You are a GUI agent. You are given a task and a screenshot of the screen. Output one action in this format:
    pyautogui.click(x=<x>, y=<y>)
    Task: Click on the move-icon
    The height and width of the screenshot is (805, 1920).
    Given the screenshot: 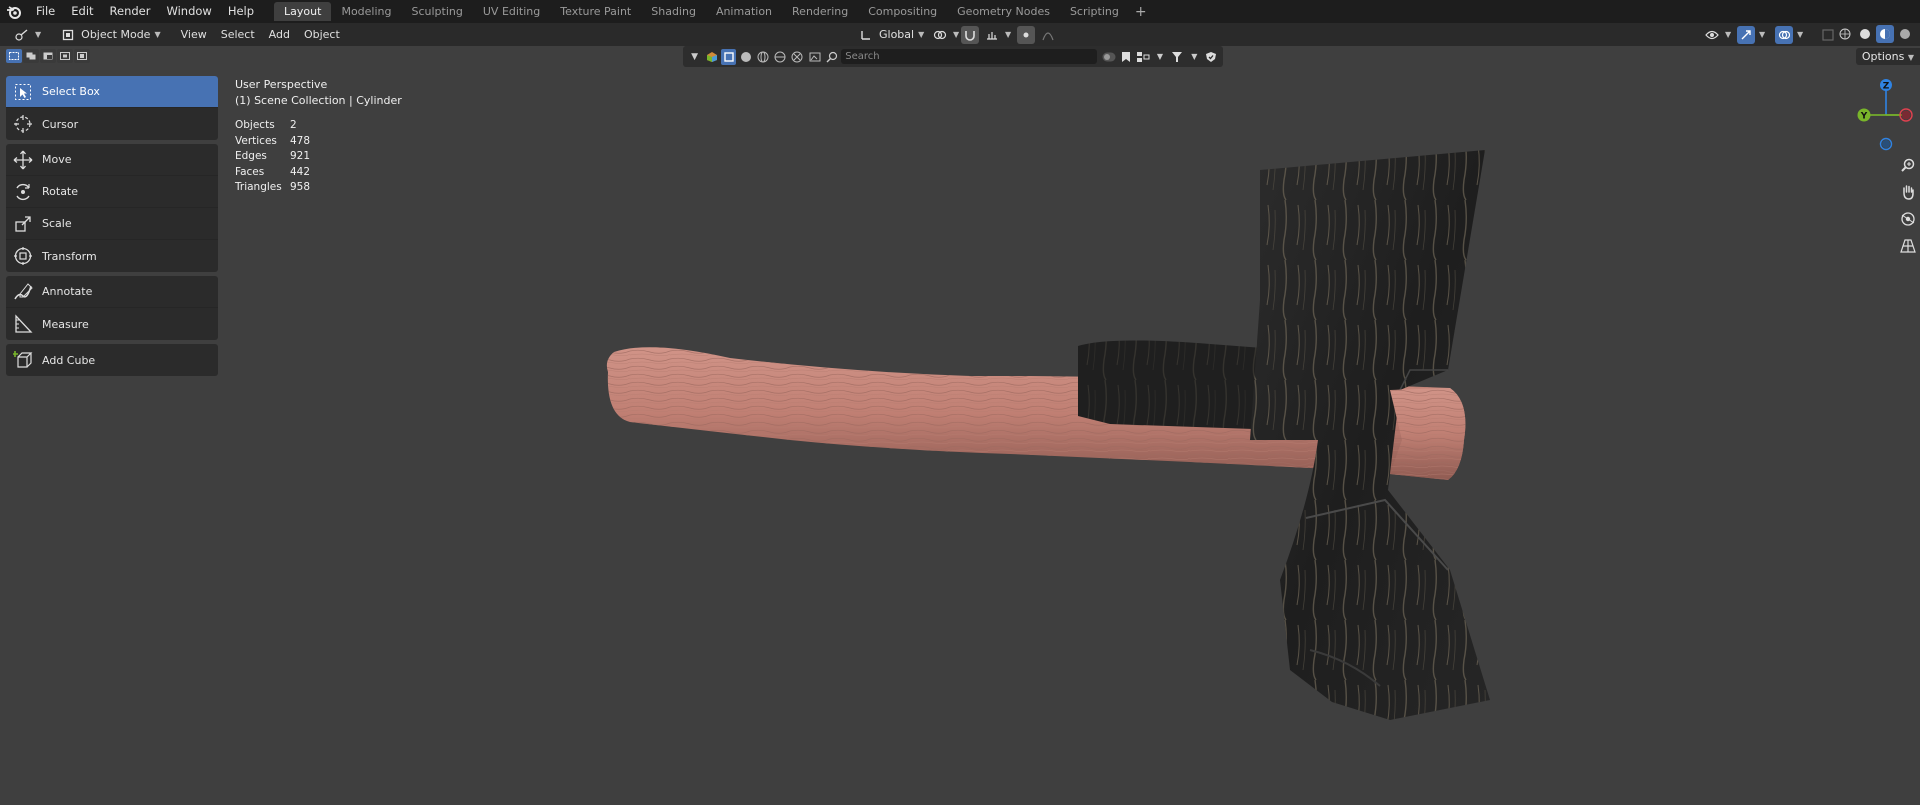 What is the action you would take?
    pyautogui.click(x=23, y=160)
    